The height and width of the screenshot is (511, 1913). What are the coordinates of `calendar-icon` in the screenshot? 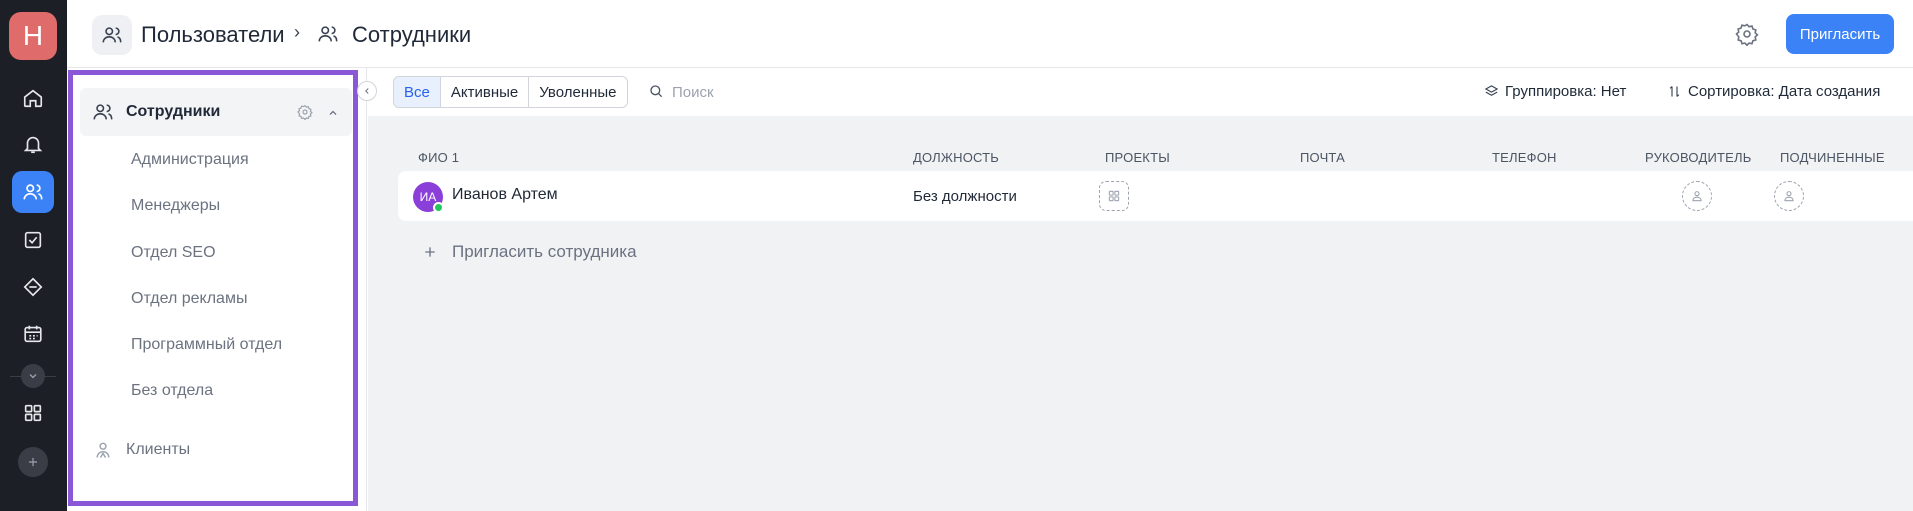 It's located at (33, 334).